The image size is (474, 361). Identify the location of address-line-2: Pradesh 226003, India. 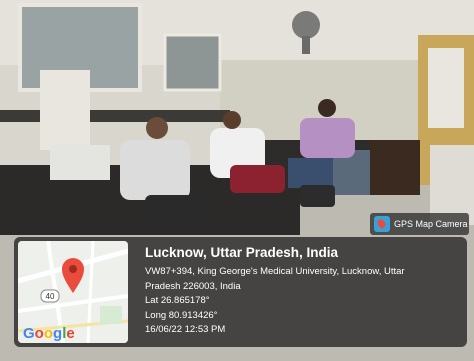
(193, 286).